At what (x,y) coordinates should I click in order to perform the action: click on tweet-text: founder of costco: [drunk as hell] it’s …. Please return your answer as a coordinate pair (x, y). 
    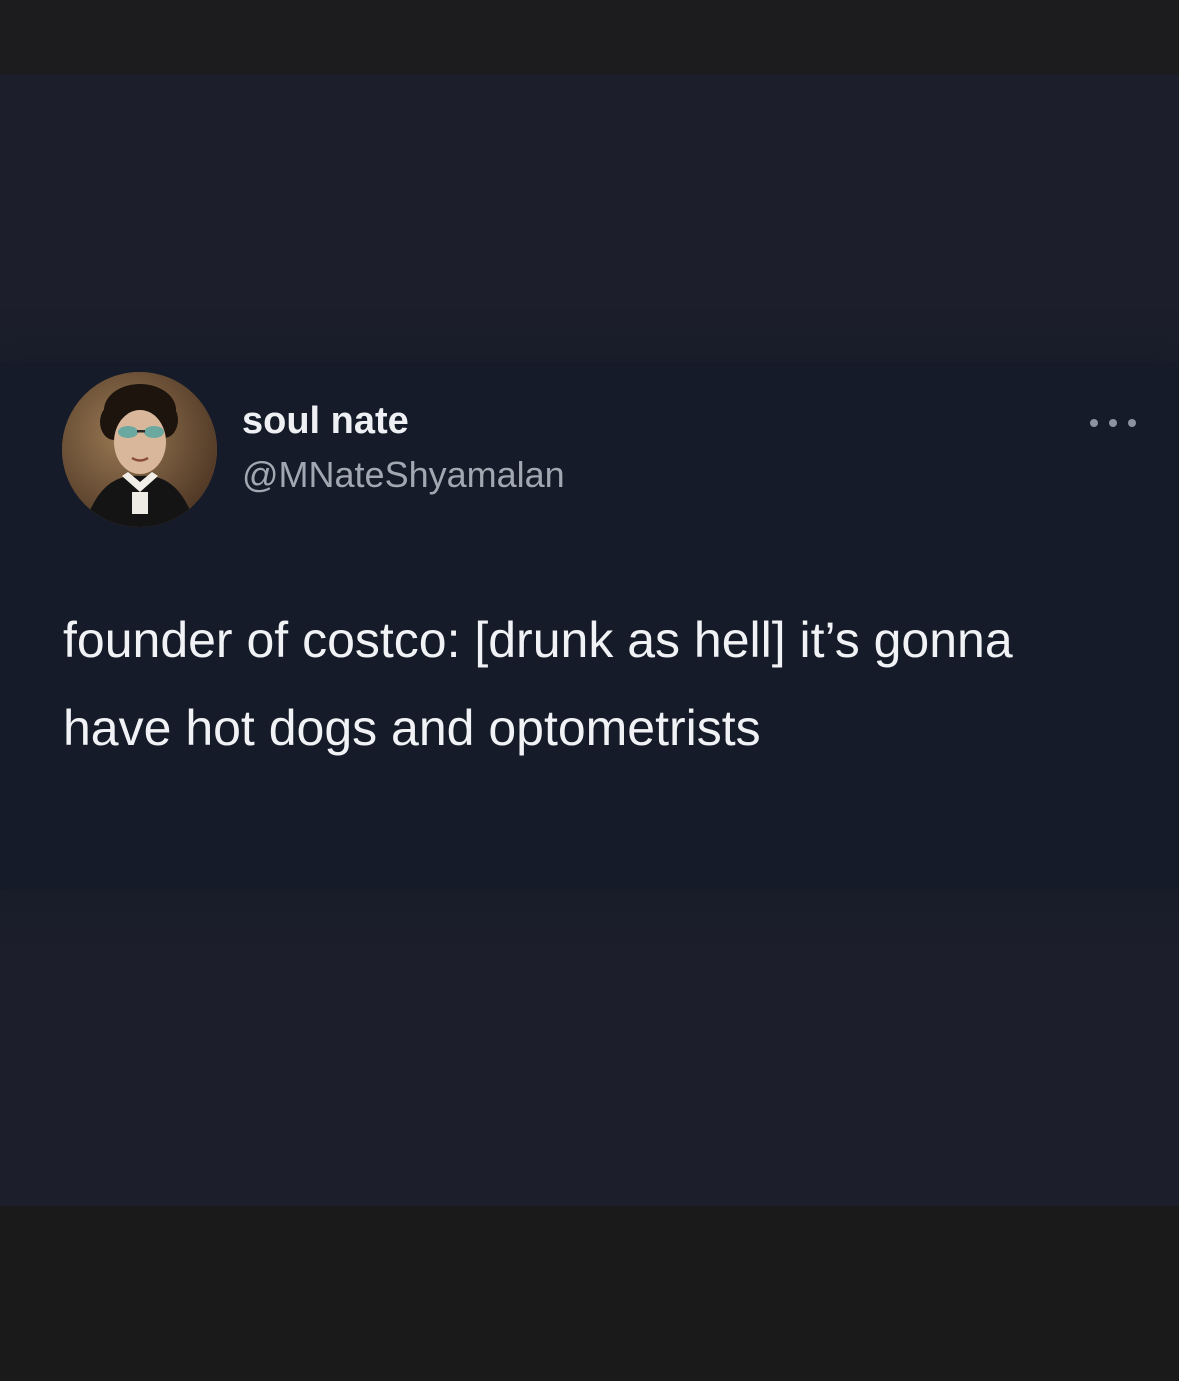
    Looking at the image, I should click on (538, 684).